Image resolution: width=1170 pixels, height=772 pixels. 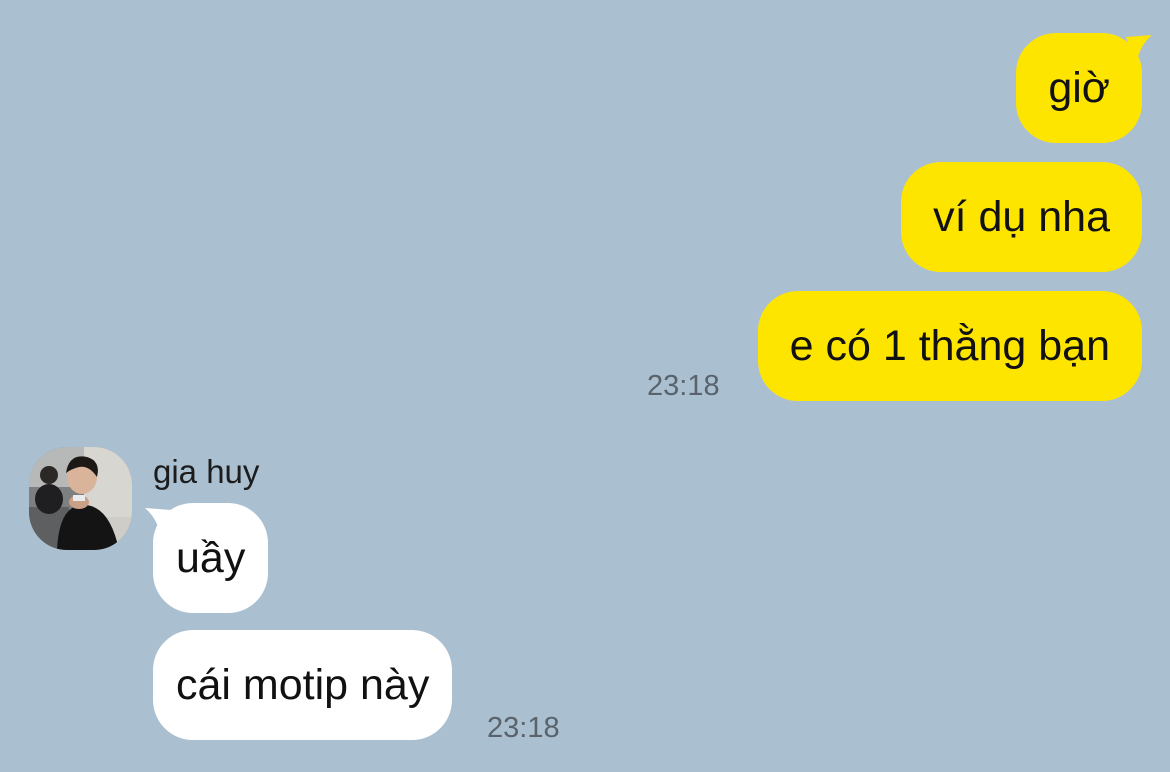 I want to click on avatar-photo-icon, so click(x=80, y=498).